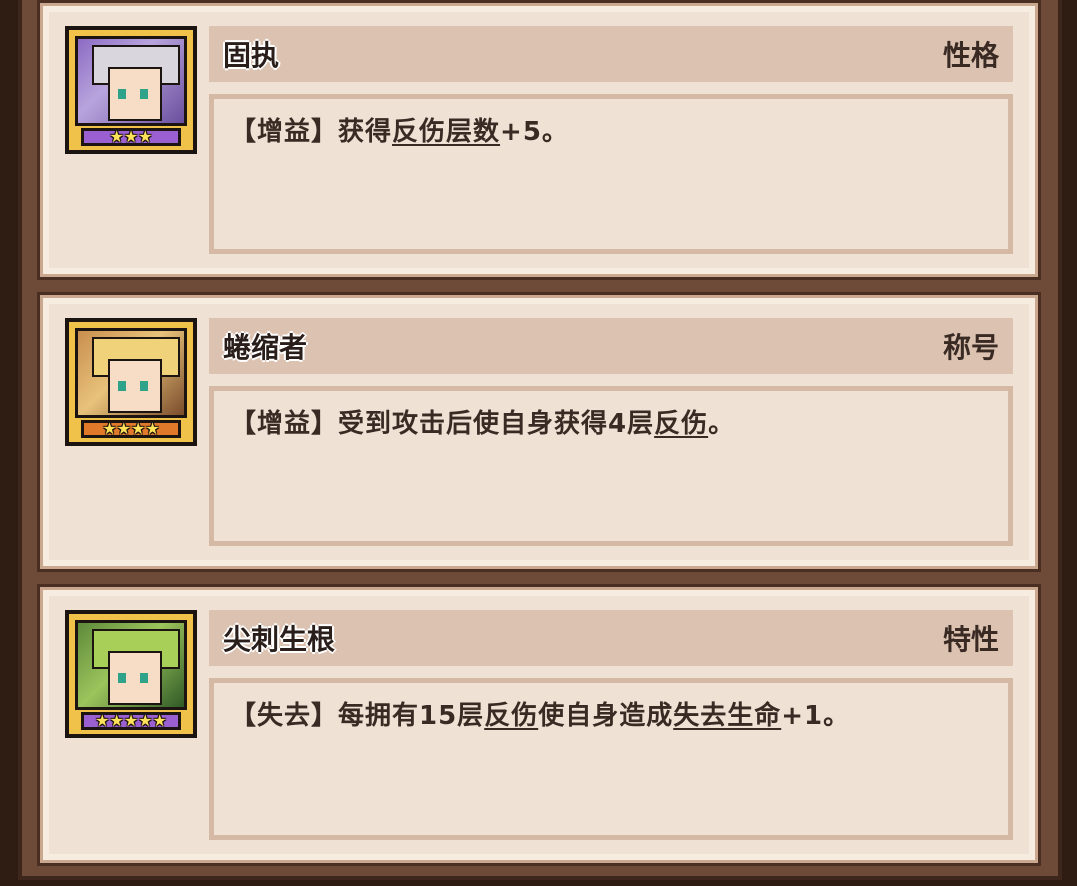 The height and width of the screenshot is (886, 1077). Describe the element at coordinates (816, 716) in the screenshot. I see `desc-suffix: +1。` at that location.